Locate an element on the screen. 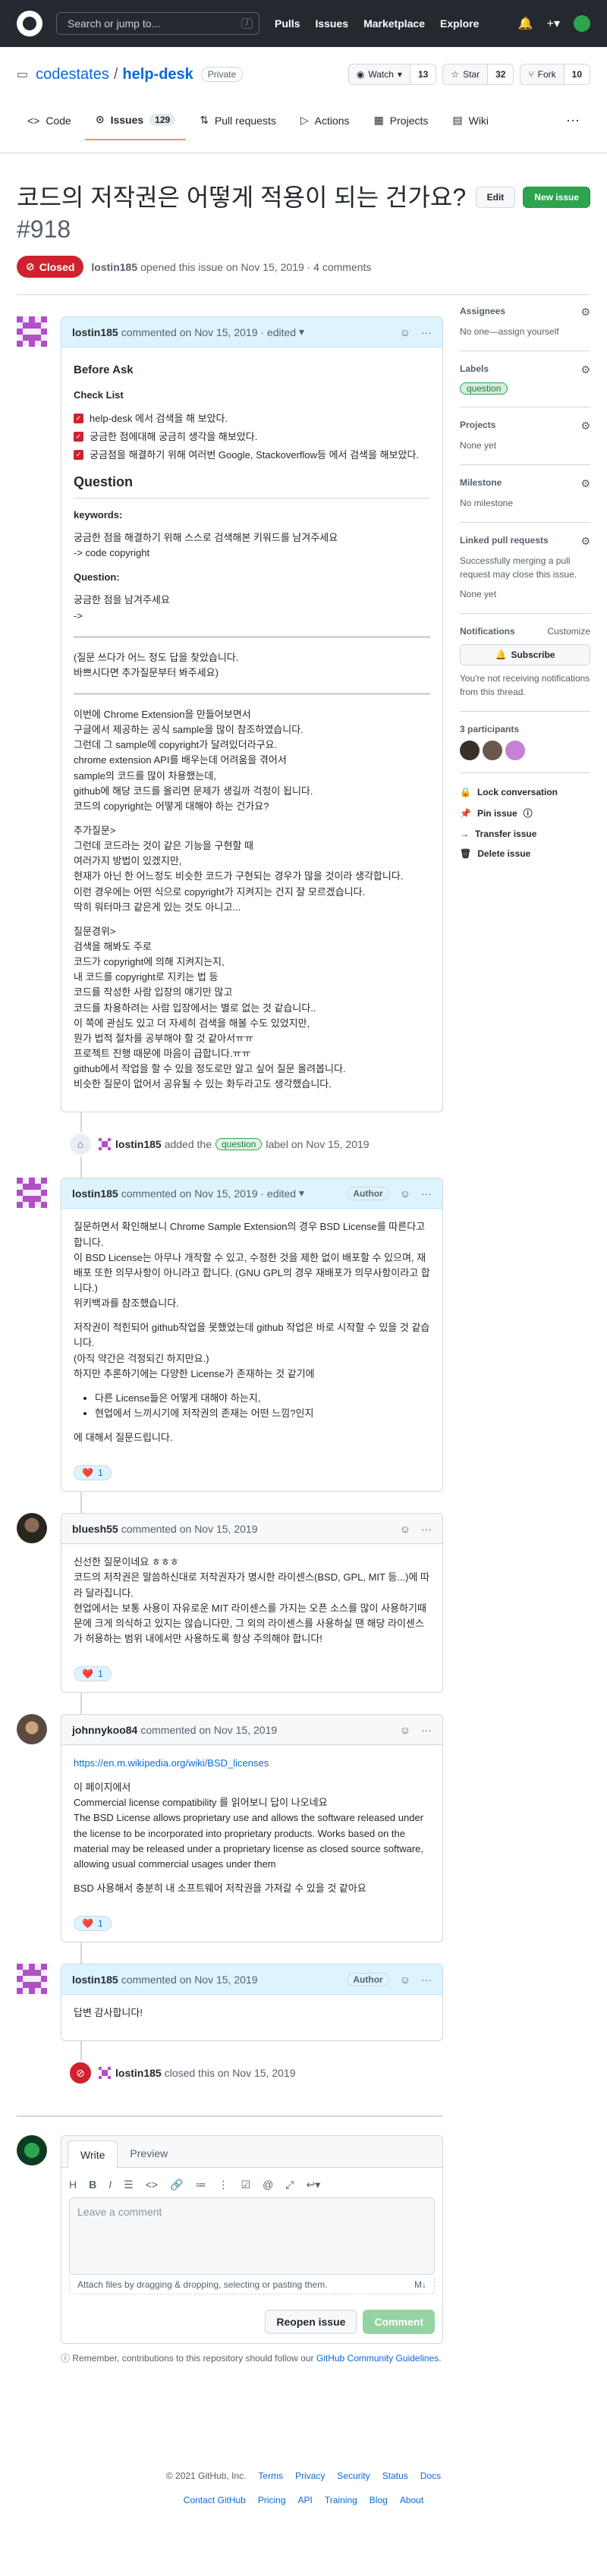 The width and height of the screenshot is (607, 2576). footer-link: Privacy is located at coordinates (310, 2476).